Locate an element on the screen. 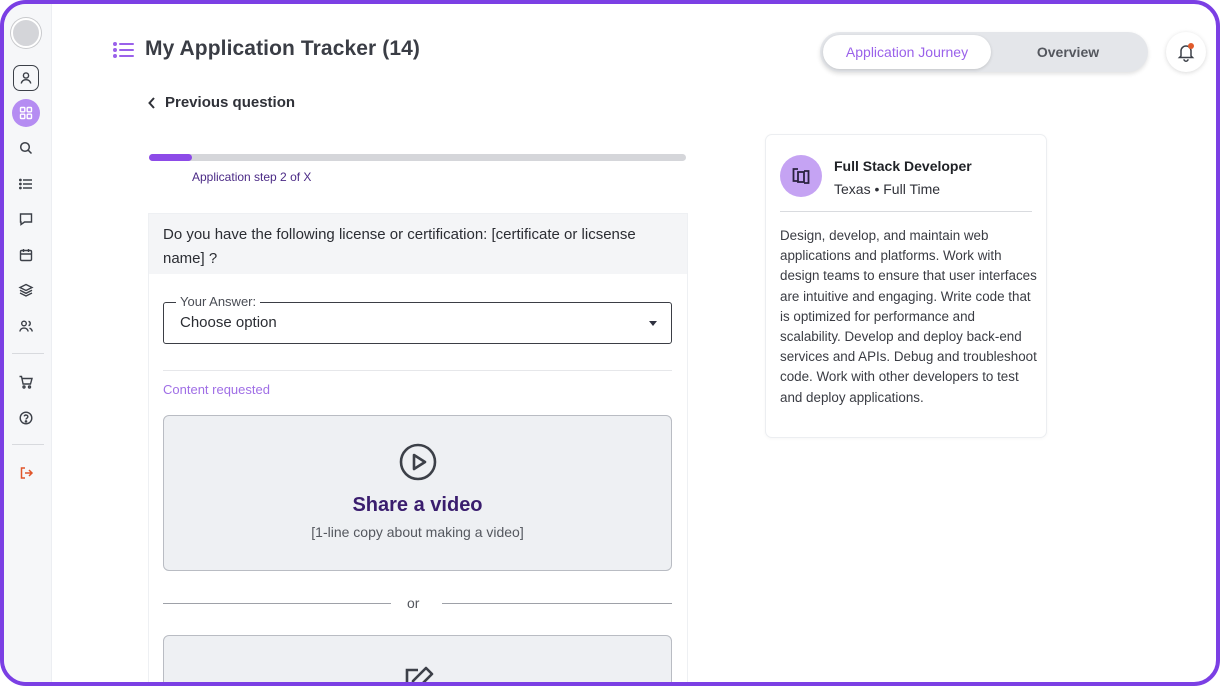 The height and width of the screenshot is (686, 1220). sidebar-item-people is located at coordinates (26, 326).